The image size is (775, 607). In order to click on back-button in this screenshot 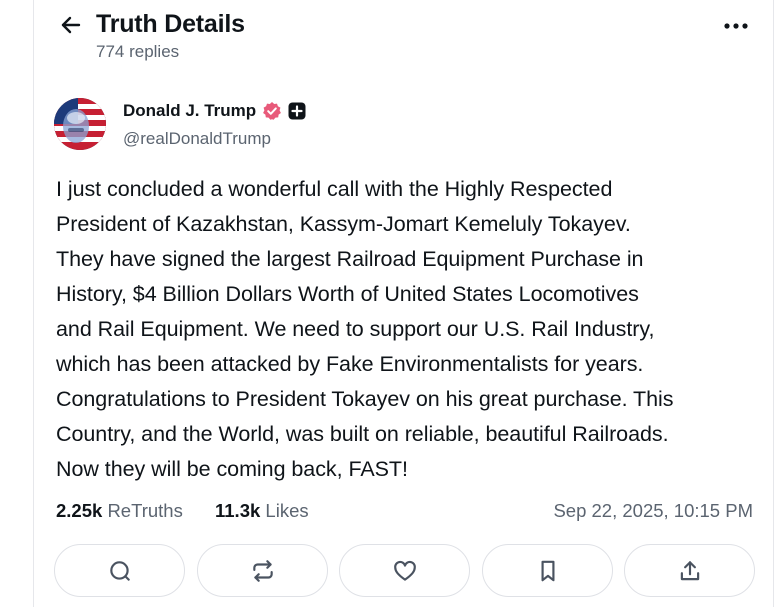, I will do `click(71, 25)`.